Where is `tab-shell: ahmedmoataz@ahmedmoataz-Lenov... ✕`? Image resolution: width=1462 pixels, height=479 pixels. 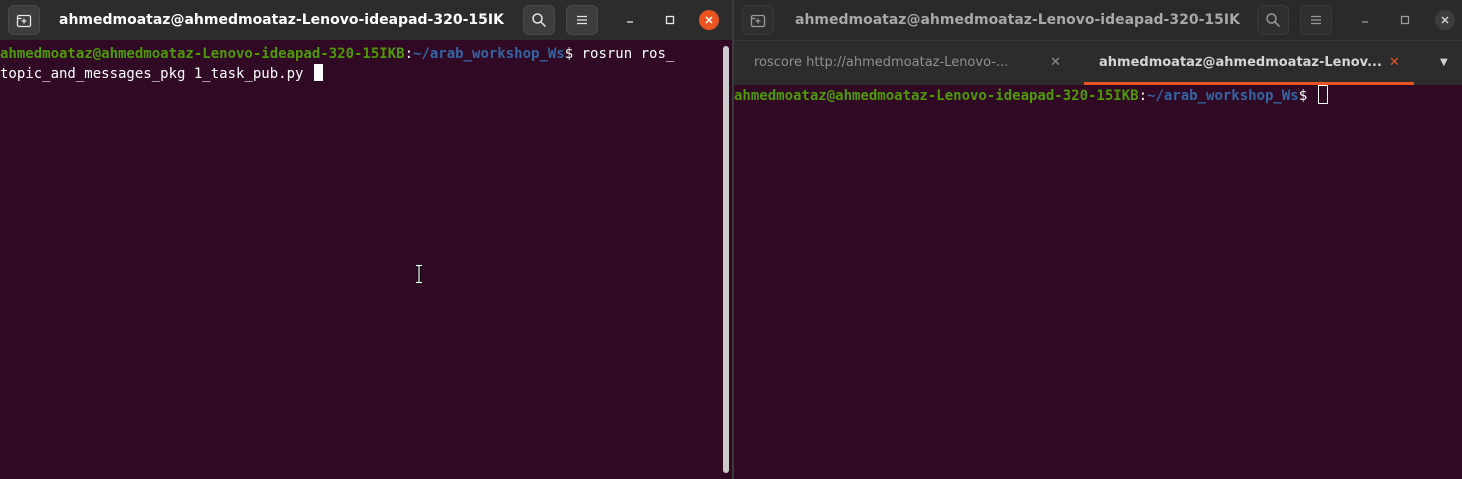 tab-shell: ahmedmoataz@ahmedmoataz-Lenov... ✕ is located at coordinates (1249, 63).